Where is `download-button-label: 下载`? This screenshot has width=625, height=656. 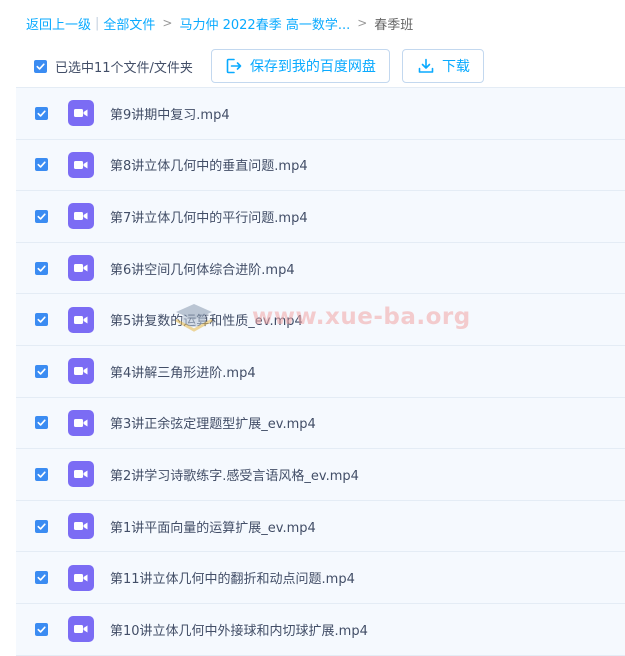 download-button-label: 下载 is located at coordinates (455, 67).